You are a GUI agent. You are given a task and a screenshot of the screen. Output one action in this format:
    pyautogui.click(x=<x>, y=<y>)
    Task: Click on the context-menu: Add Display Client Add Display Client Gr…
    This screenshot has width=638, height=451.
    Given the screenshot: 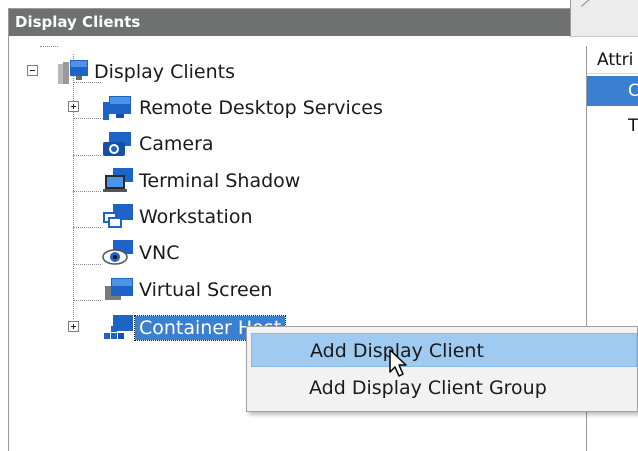 What is the action you would take?
    pyautogui.click(x=442, y=369)
    